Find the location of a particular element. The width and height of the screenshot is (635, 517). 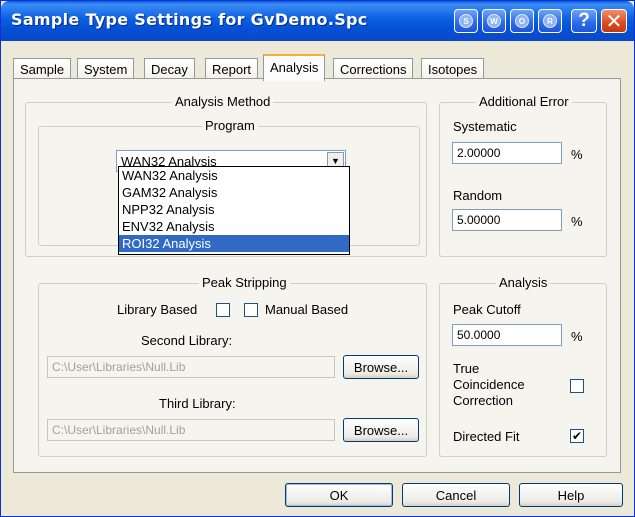

r-icon: R is located at coordinates (550, 21).